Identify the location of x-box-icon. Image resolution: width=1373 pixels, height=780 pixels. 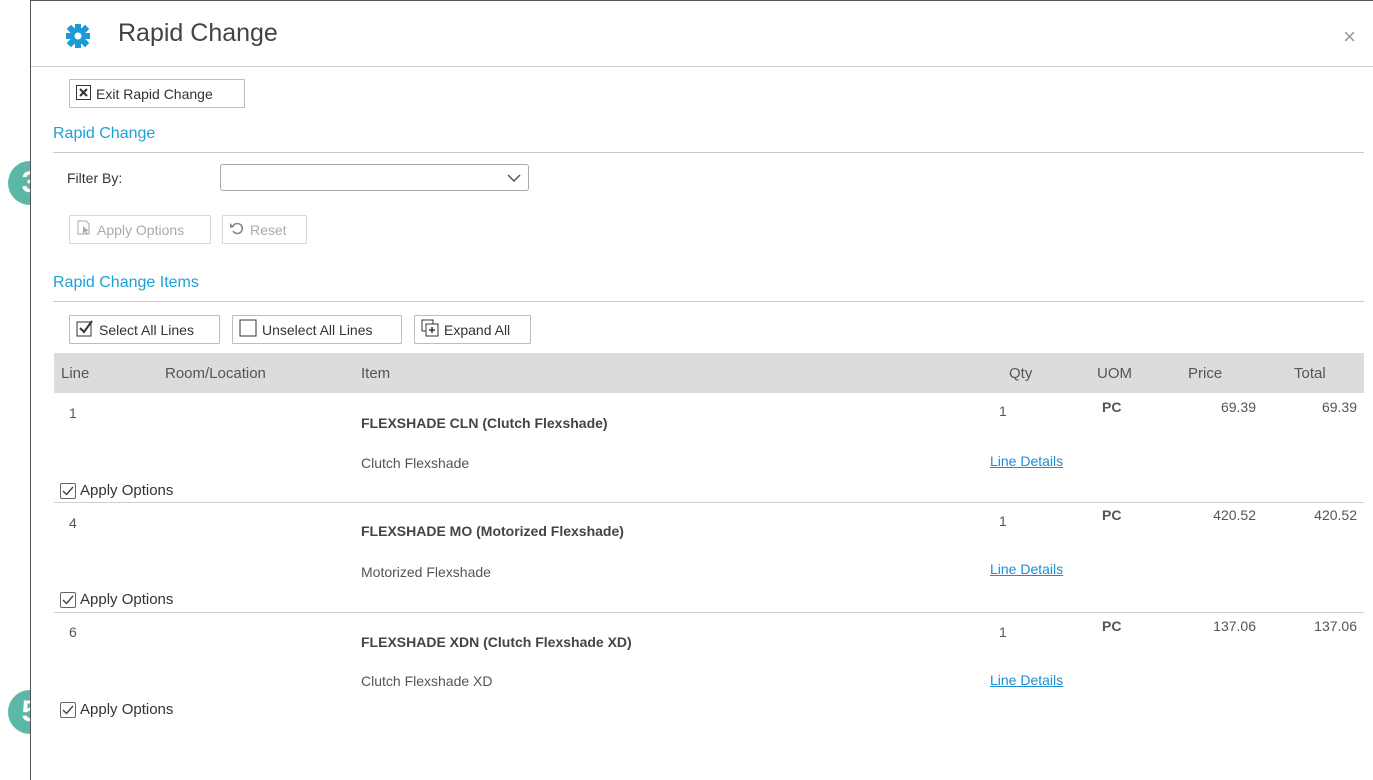
(83, 93).